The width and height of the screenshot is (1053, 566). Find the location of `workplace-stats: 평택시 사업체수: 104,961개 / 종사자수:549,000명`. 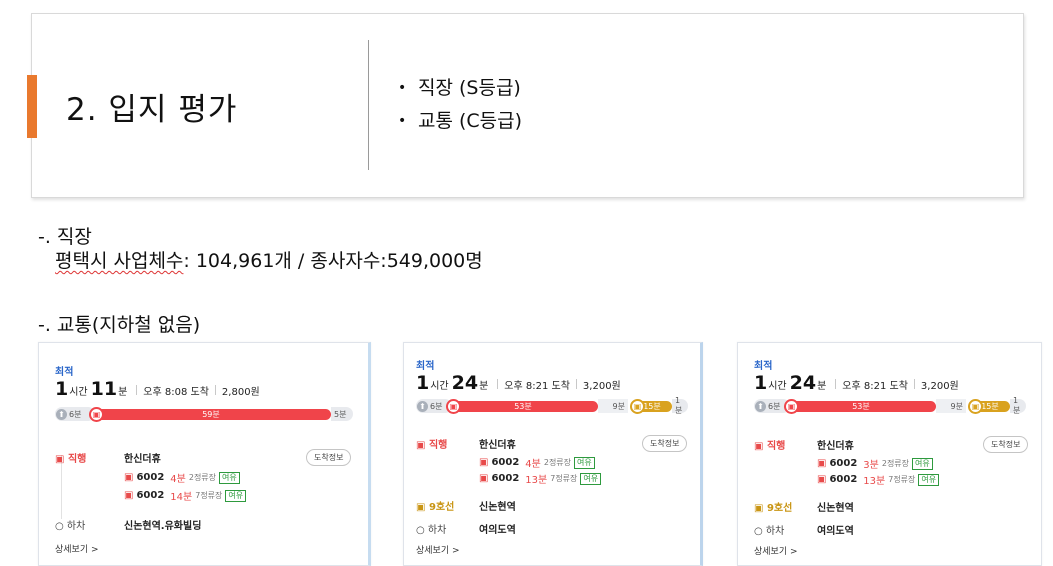

workplace-stats: 평택시 사업체수: 104,961개 / 종사자수:549,000명 is located at coordinates (269, 259).